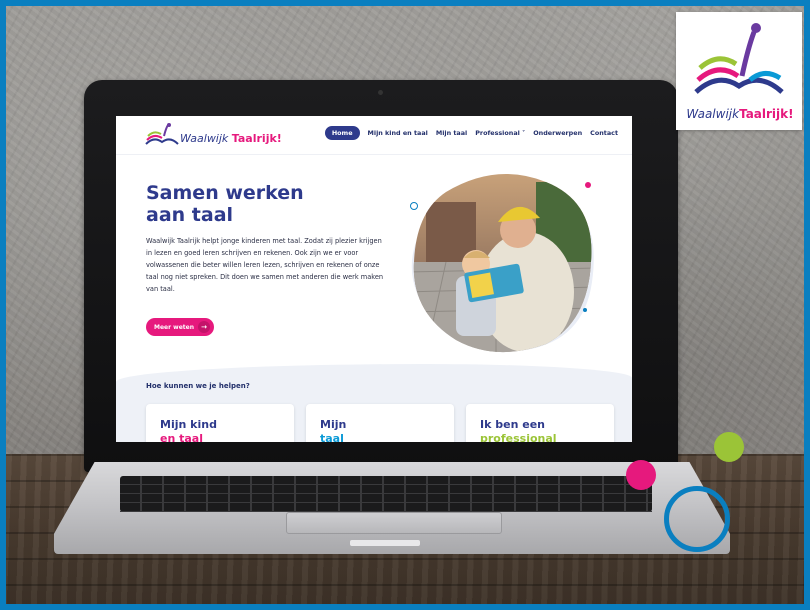 The image size is (810, 610). Describe the element at coordinates (333, 424) in the screenshot. I see `help-card-title: Mijn` at that location.